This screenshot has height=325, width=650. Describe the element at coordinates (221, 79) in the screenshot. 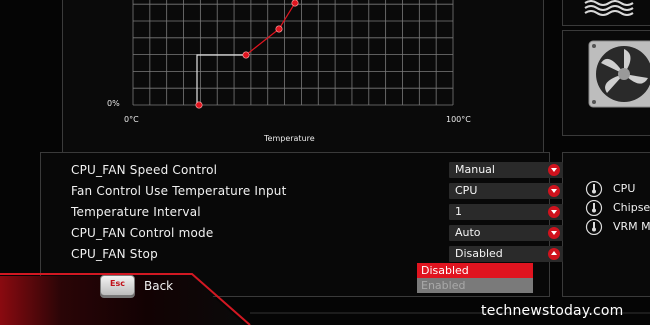

I see `curve-baseline` at that location.